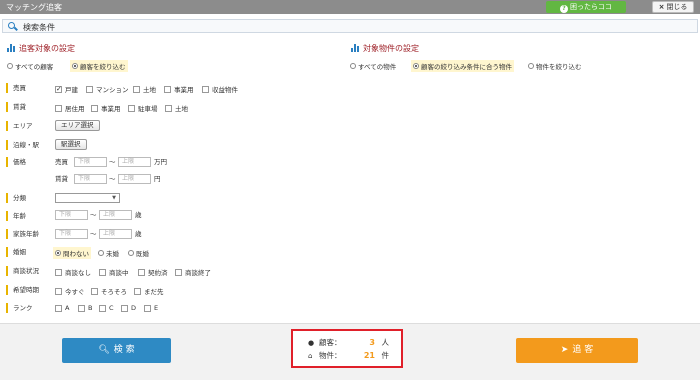 This screenshot has width=700, height=380. I want to click on timing-soon-label: そろそろ, so click(114, 292).